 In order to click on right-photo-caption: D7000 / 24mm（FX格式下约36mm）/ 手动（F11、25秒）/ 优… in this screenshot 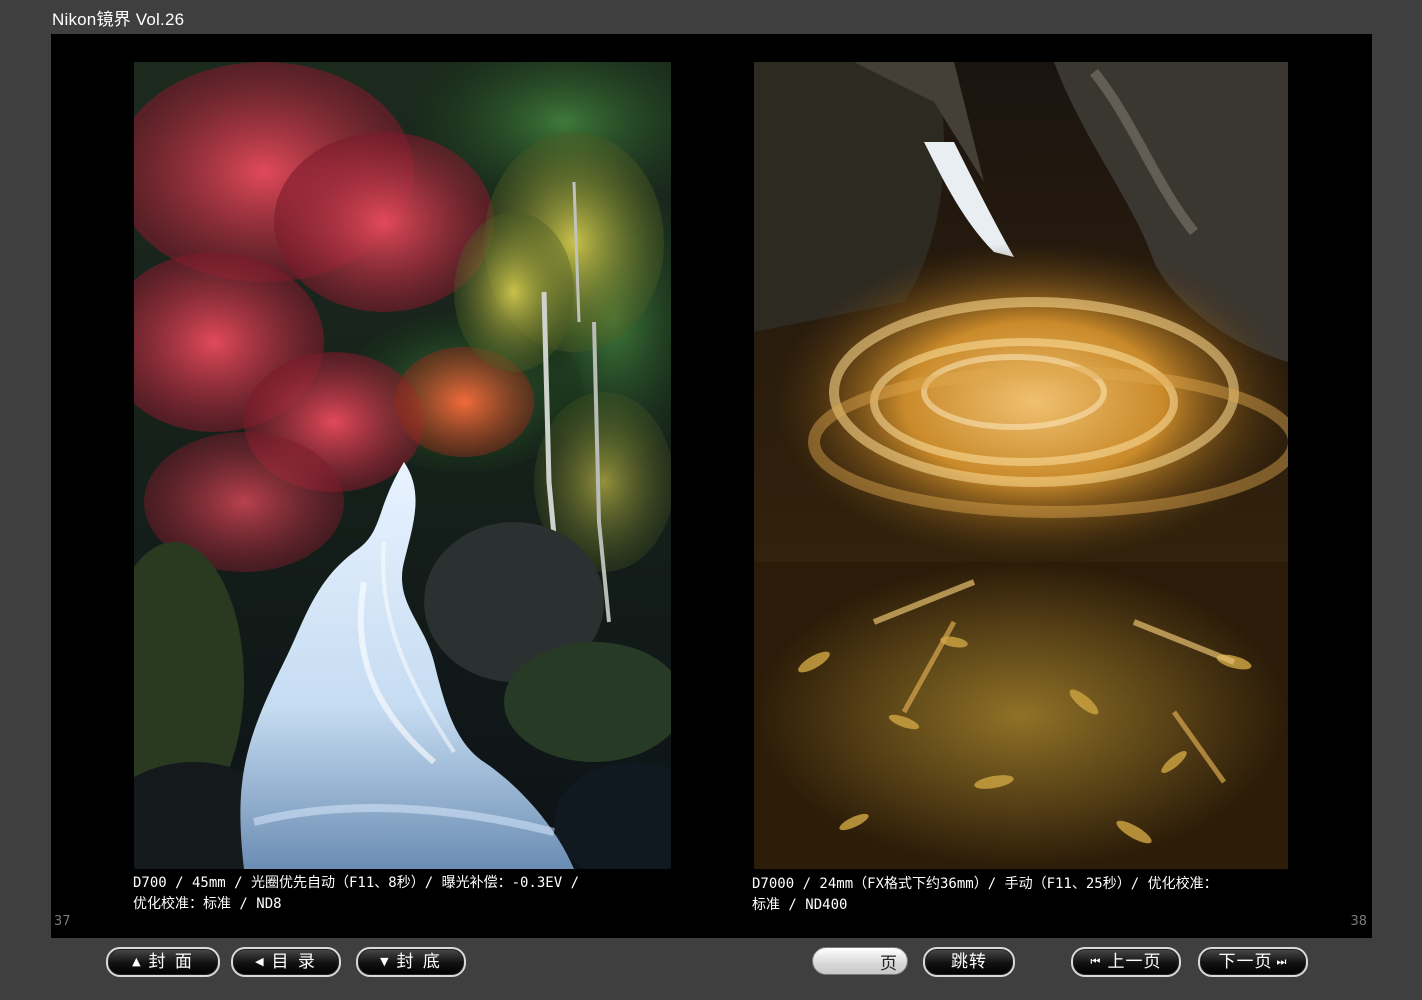, I will do `click(985, 894)`.